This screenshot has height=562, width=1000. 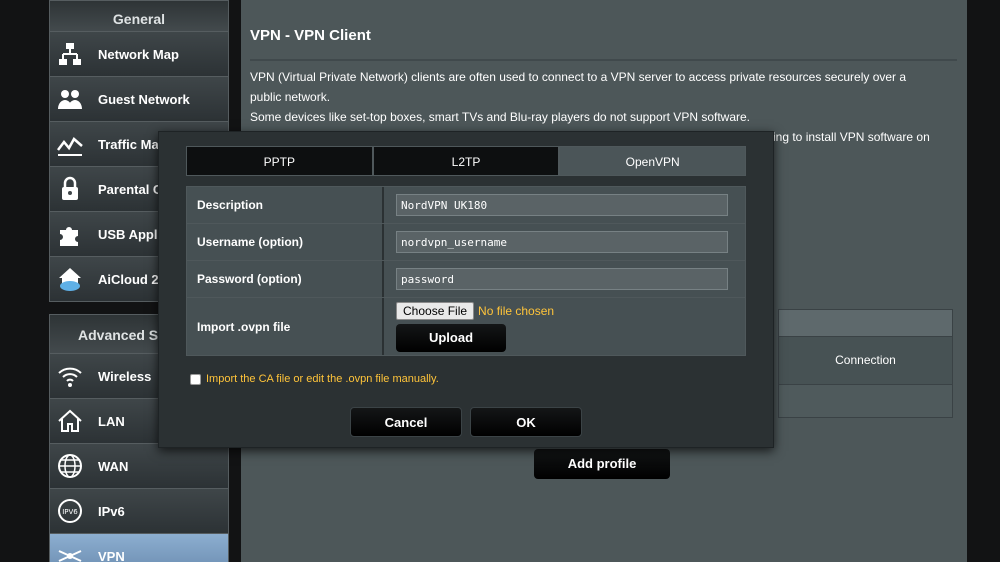 I want to click on wireless-icon, so click(x=70, y=376).